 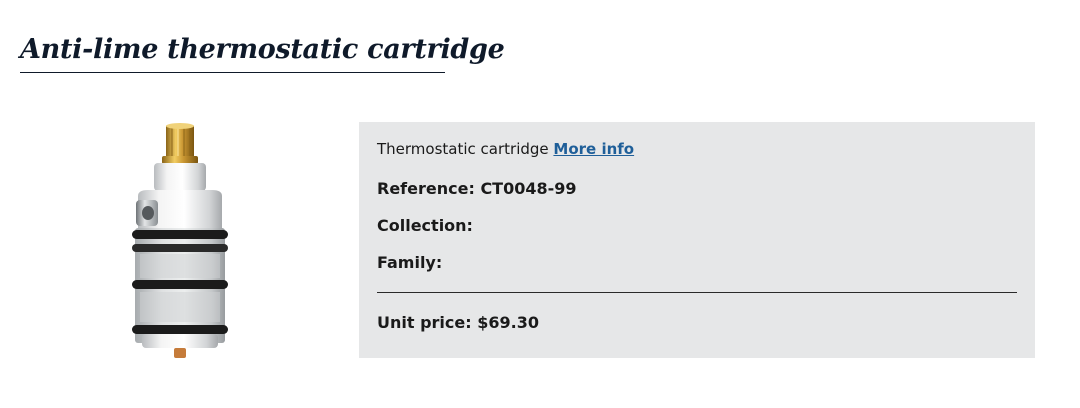 I want to click on product-image, so click(x=179, y=242).